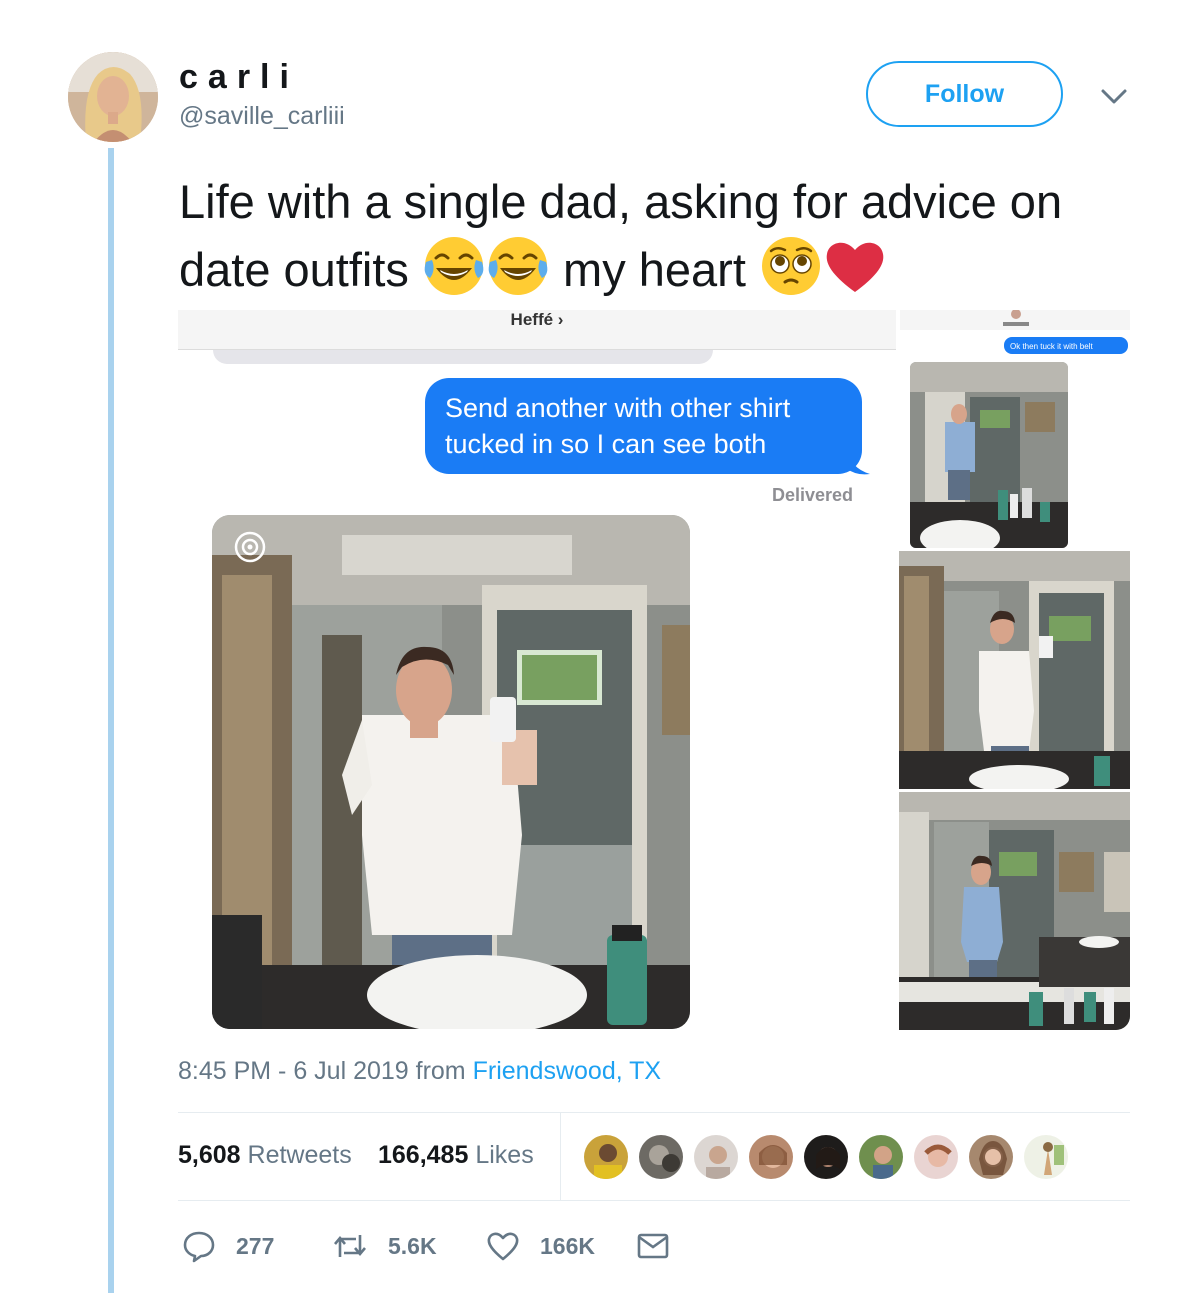 The width and height of the screenshot is (1200, 1293). I want to click on retweets-stat: 5,608 Retweets, so click(265, 1155).